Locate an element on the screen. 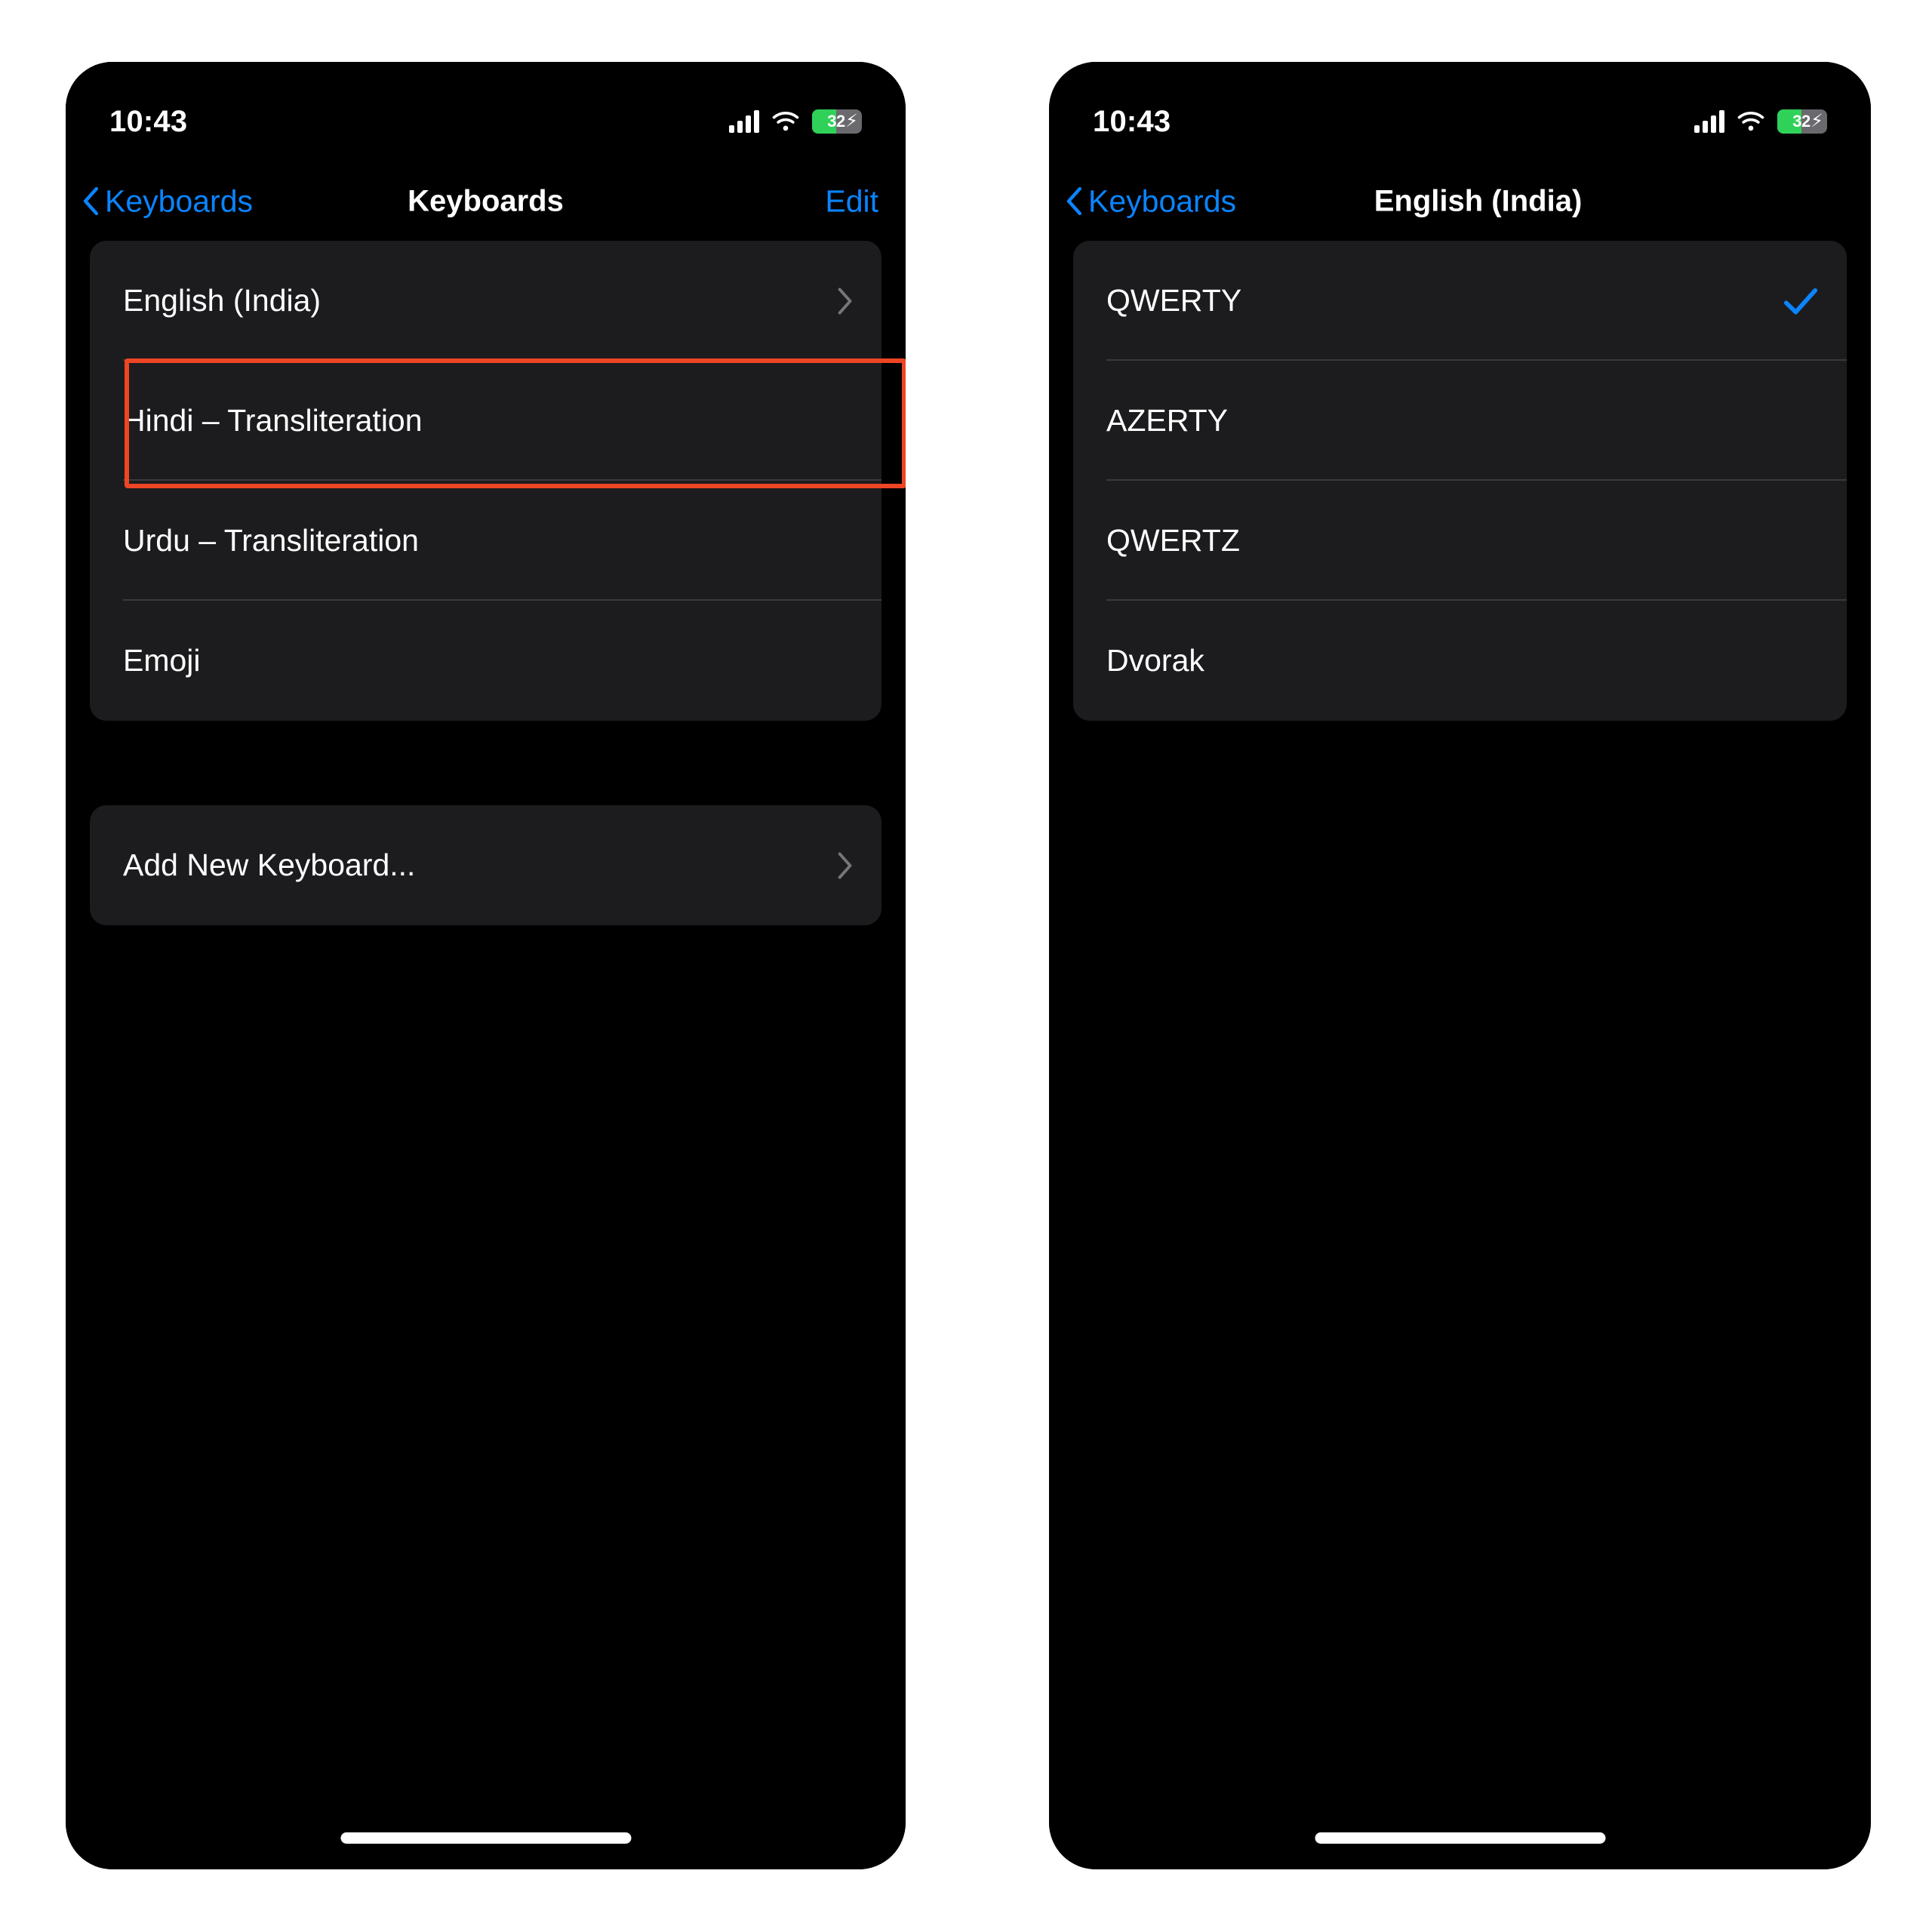 This screenshot has width=1932, height=1932. list-item-label: Emoji is located at coordinates (162, 660).